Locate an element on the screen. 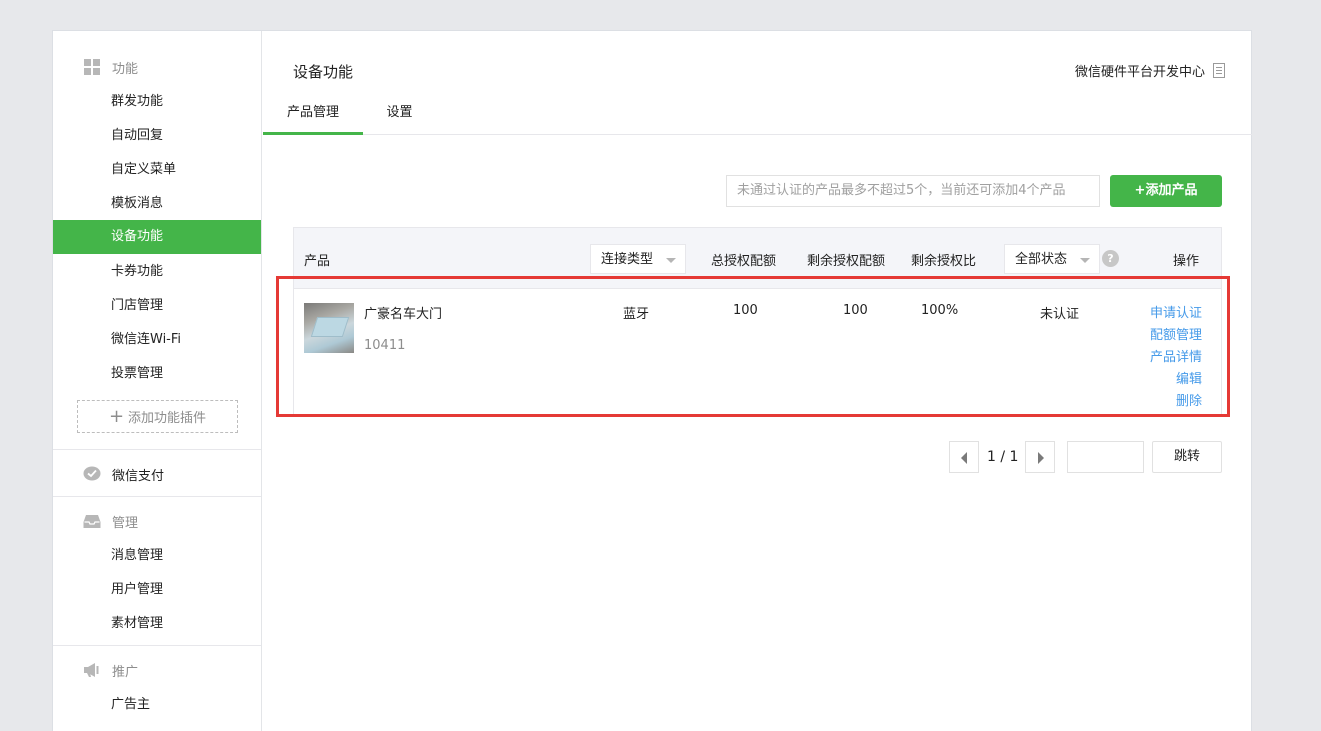 This screenshot has height=731, width=1321. sidebar-group-title: 管理 is located at coordinates (125, 523).